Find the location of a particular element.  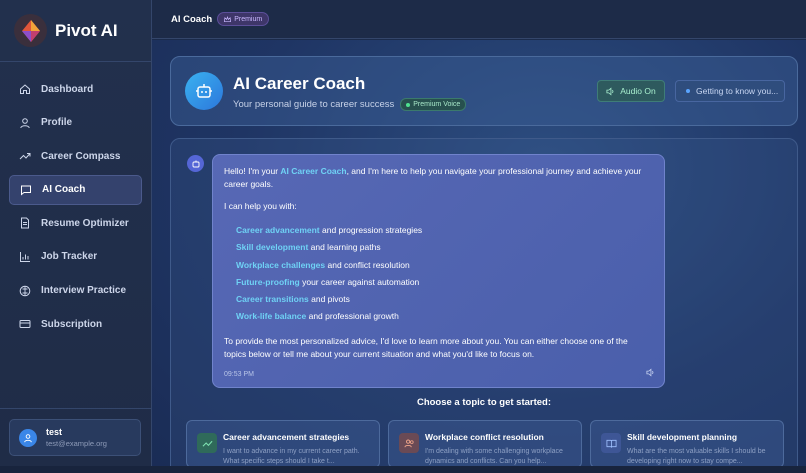

message-timestamp: 09:53 PM is located at coordinates (239, 374).